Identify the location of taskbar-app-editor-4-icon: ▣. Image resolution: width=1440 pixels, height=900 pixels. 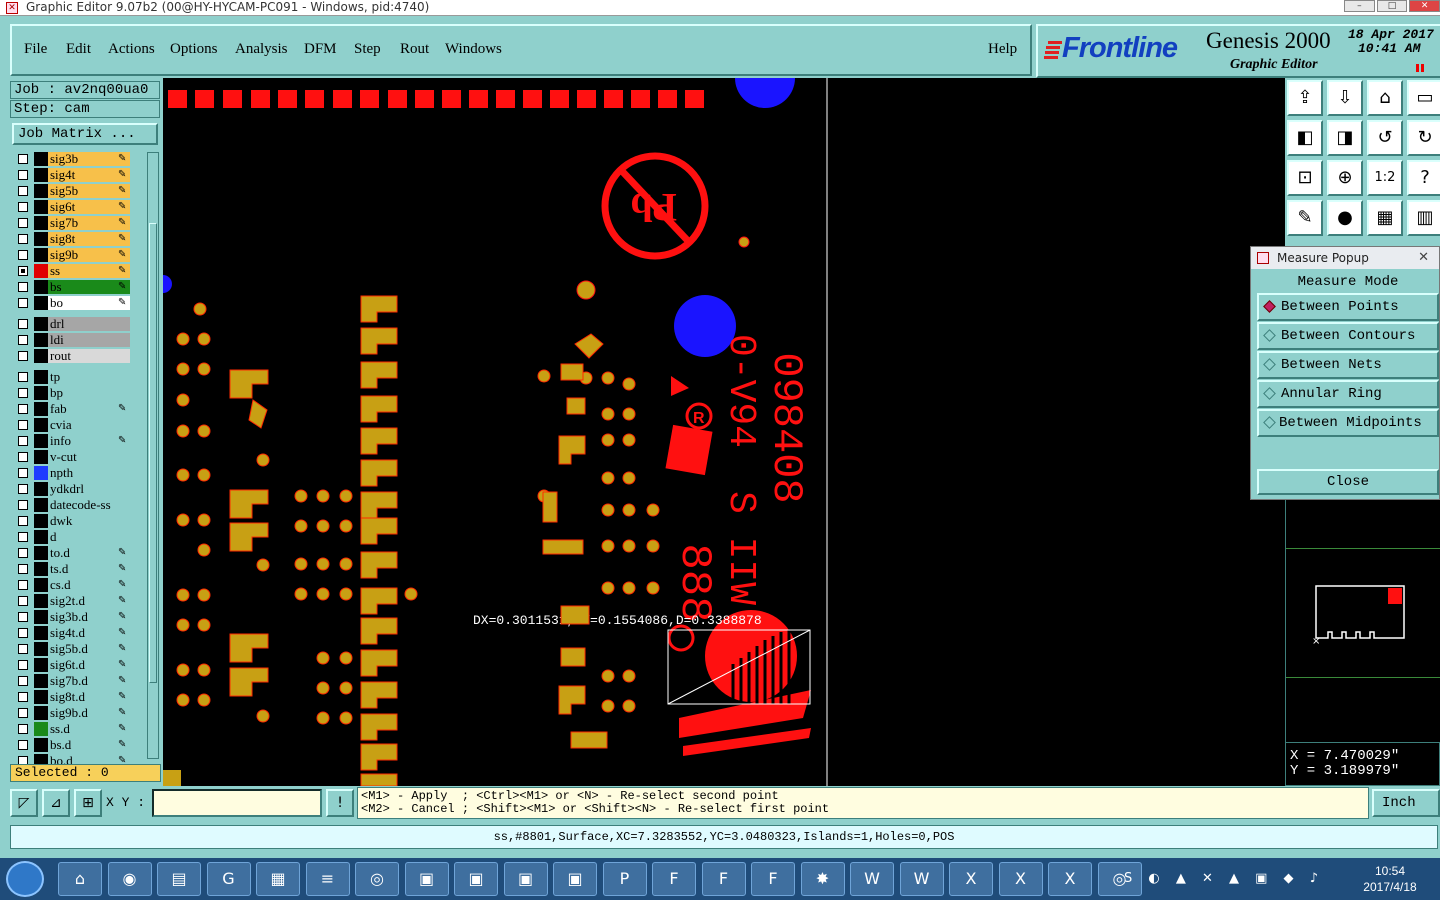
(575, 879).